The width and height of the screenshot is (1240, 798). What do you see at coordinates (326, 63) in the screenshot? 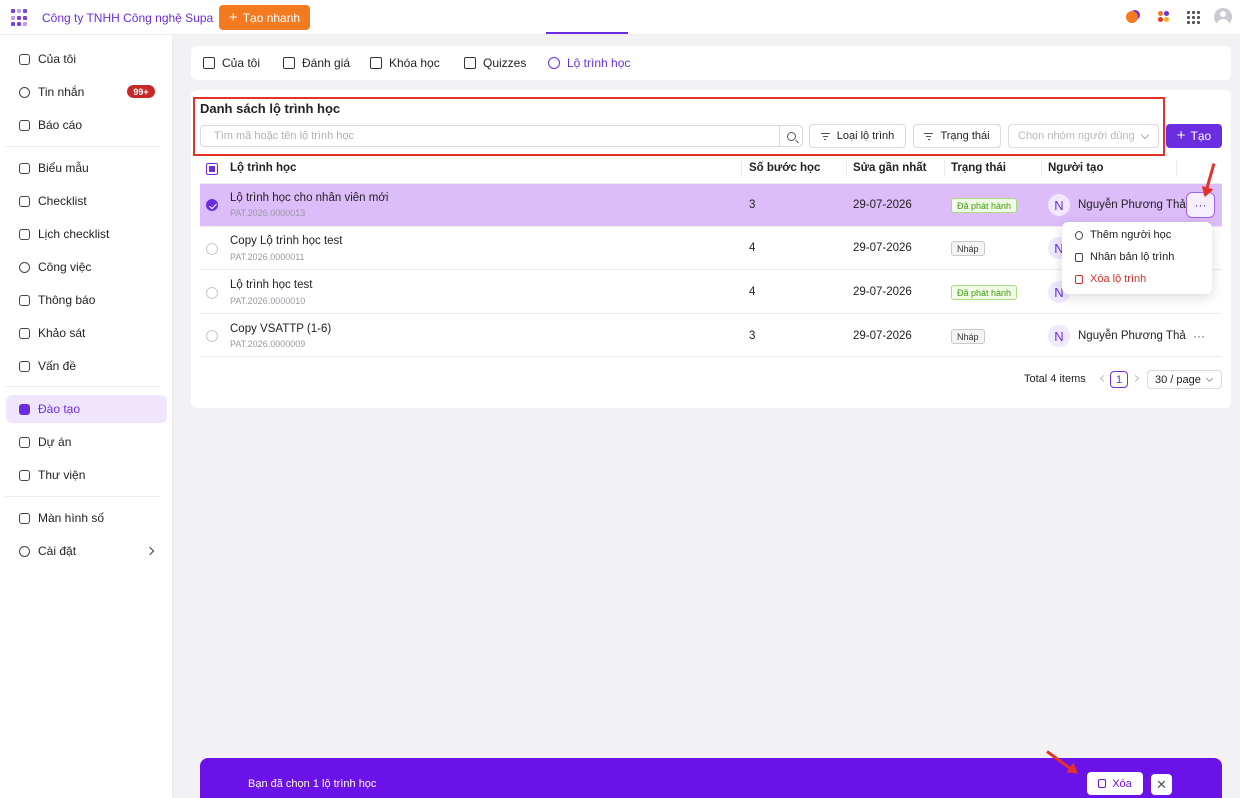
I see `tab-label: Đánh giá` at bounding box center [326, 63].